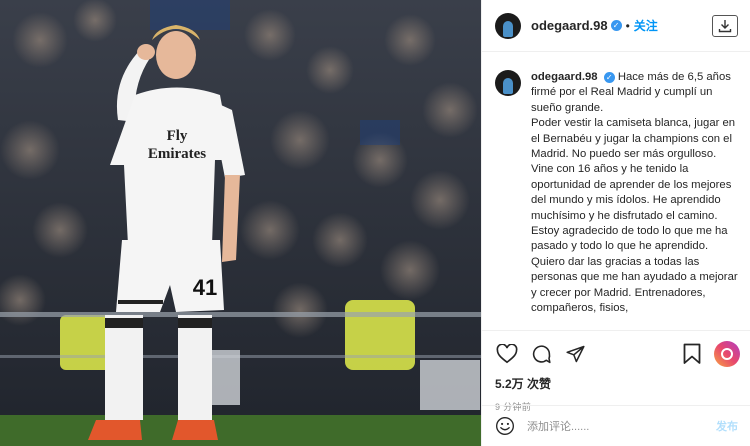  I want to click on comment-button, so click(541, 354).